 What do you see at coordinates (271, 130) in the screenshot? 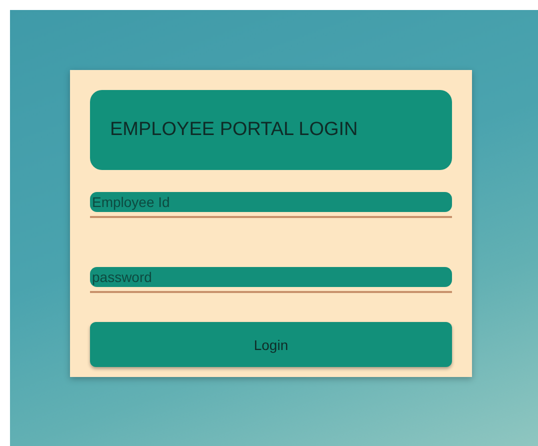
I see `portal-title: EMPLOYEE PORTAL LOGIN` at bounding box center [271, 130].